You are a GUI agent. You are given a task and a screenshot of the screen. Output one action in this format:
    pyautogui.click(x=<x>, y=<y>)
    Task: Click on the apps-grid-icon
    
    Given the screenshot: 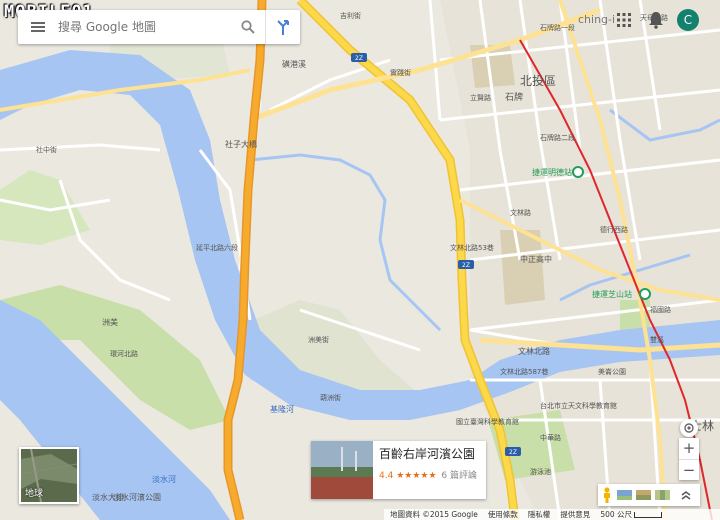 What is the action you would take?
    pyautogui.click(x=624, y=20)
    